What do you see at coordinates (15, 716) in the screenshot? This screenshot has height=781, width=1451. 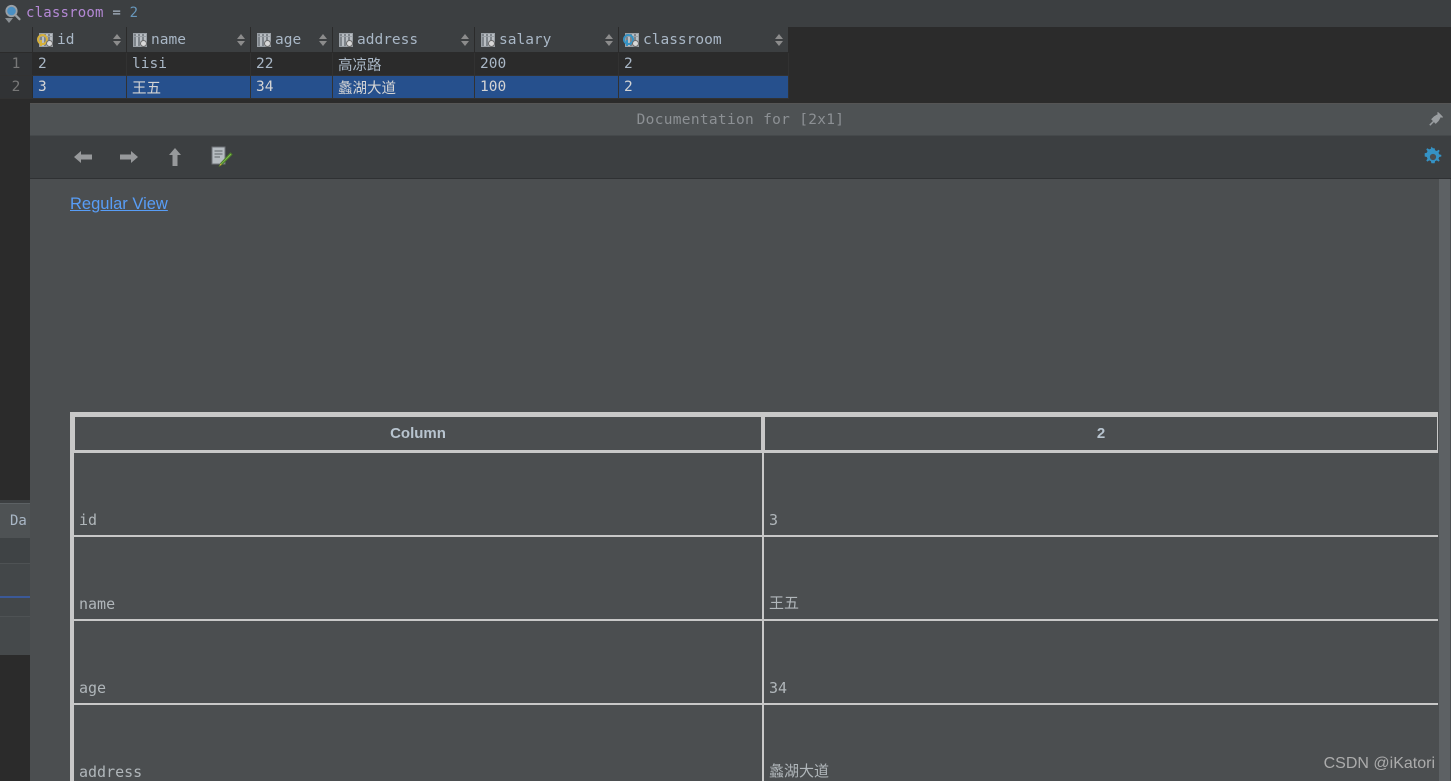 I see `strip-lower-blank` at bounding box center [15, 716].